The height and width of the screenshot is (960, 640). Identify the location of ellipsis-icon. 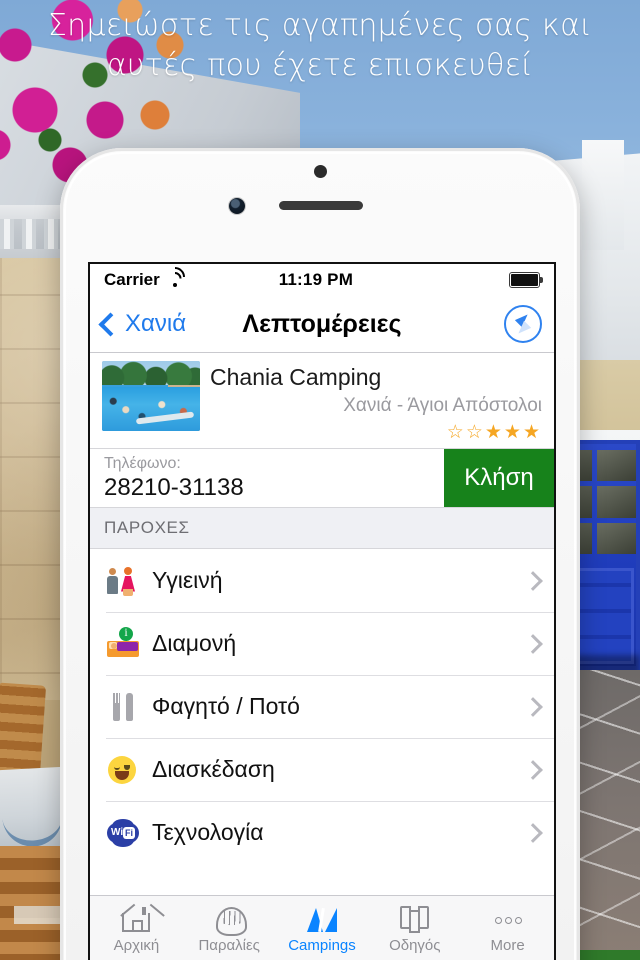
(508, 919).